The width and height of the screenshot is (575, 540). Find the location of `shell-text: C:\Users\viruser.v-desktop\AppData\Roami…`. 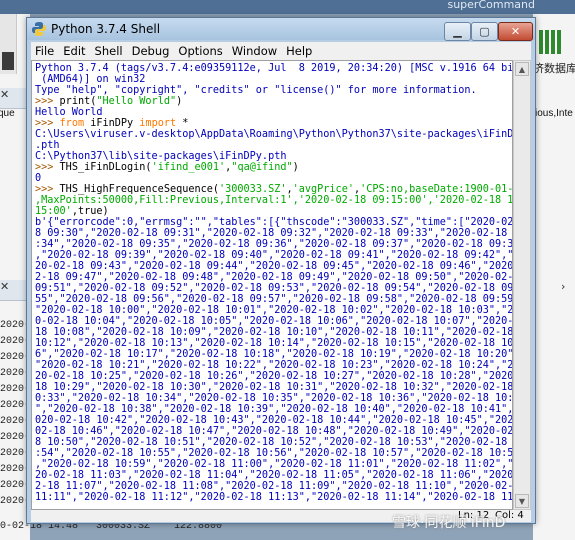

shell-text: C:\Users\viruser.v-desktop\AppData\Roami… is located at coordinates (274, 134).